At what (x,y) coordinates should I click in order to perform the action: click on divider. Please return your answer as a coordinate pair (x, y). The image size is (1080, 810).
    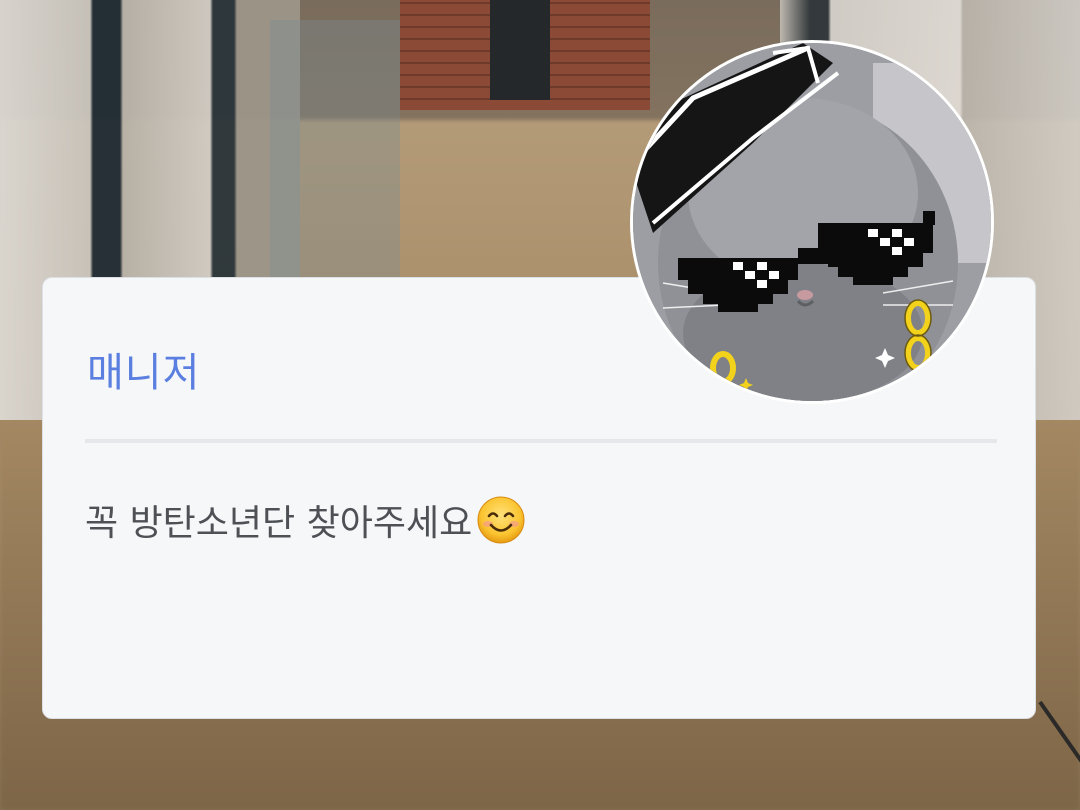
    Looking at the image, I should click on (541, 441).